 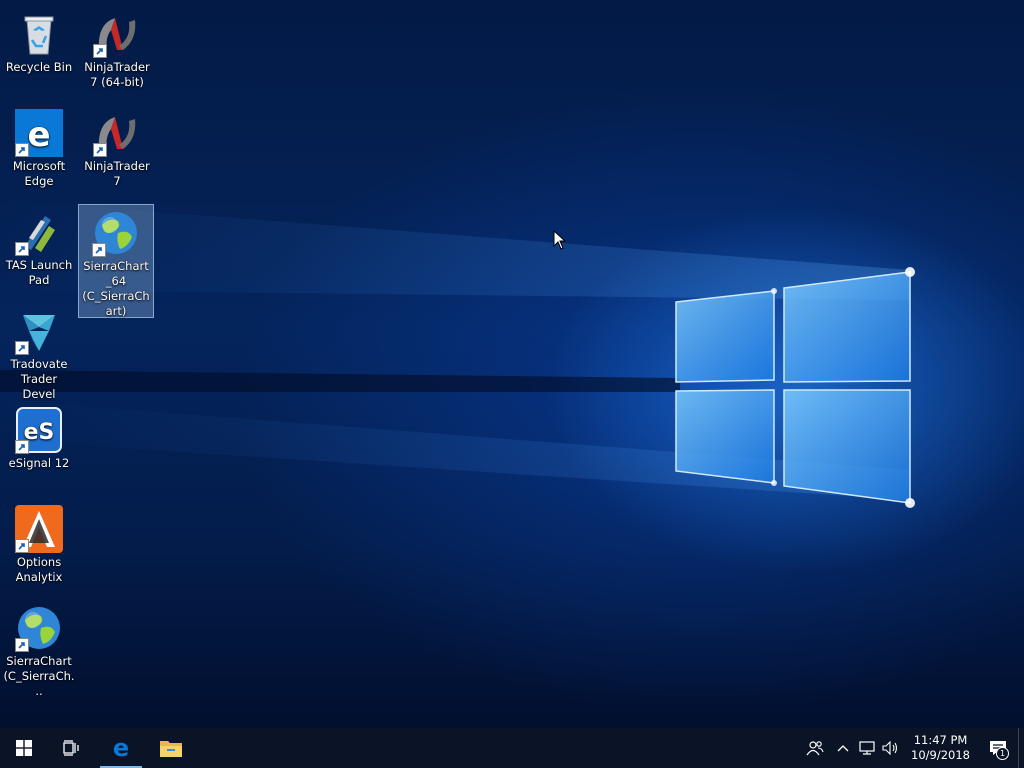 What do you see at coordinates (117, 173) in the screenshot?
I see `desktop-icon-label: NinjaTrader 7` at bounding box center [117, 173].